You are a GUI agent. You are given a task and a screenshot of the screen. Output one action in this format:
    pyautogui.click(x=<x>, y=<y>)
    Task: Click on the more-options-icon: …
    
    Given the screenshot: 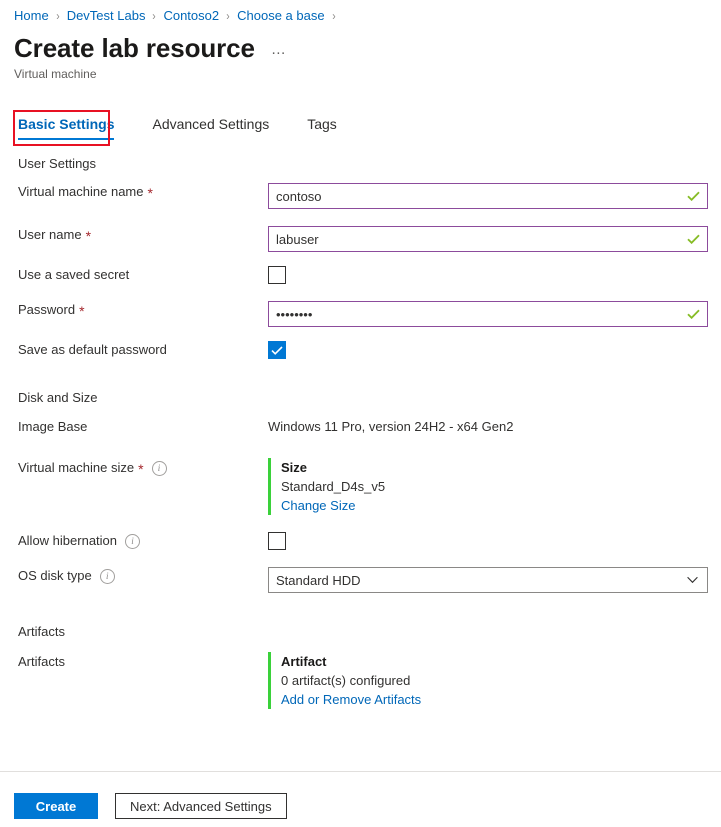 What is the action you would take?
    pyautogui.click(x=279, y=49)
    